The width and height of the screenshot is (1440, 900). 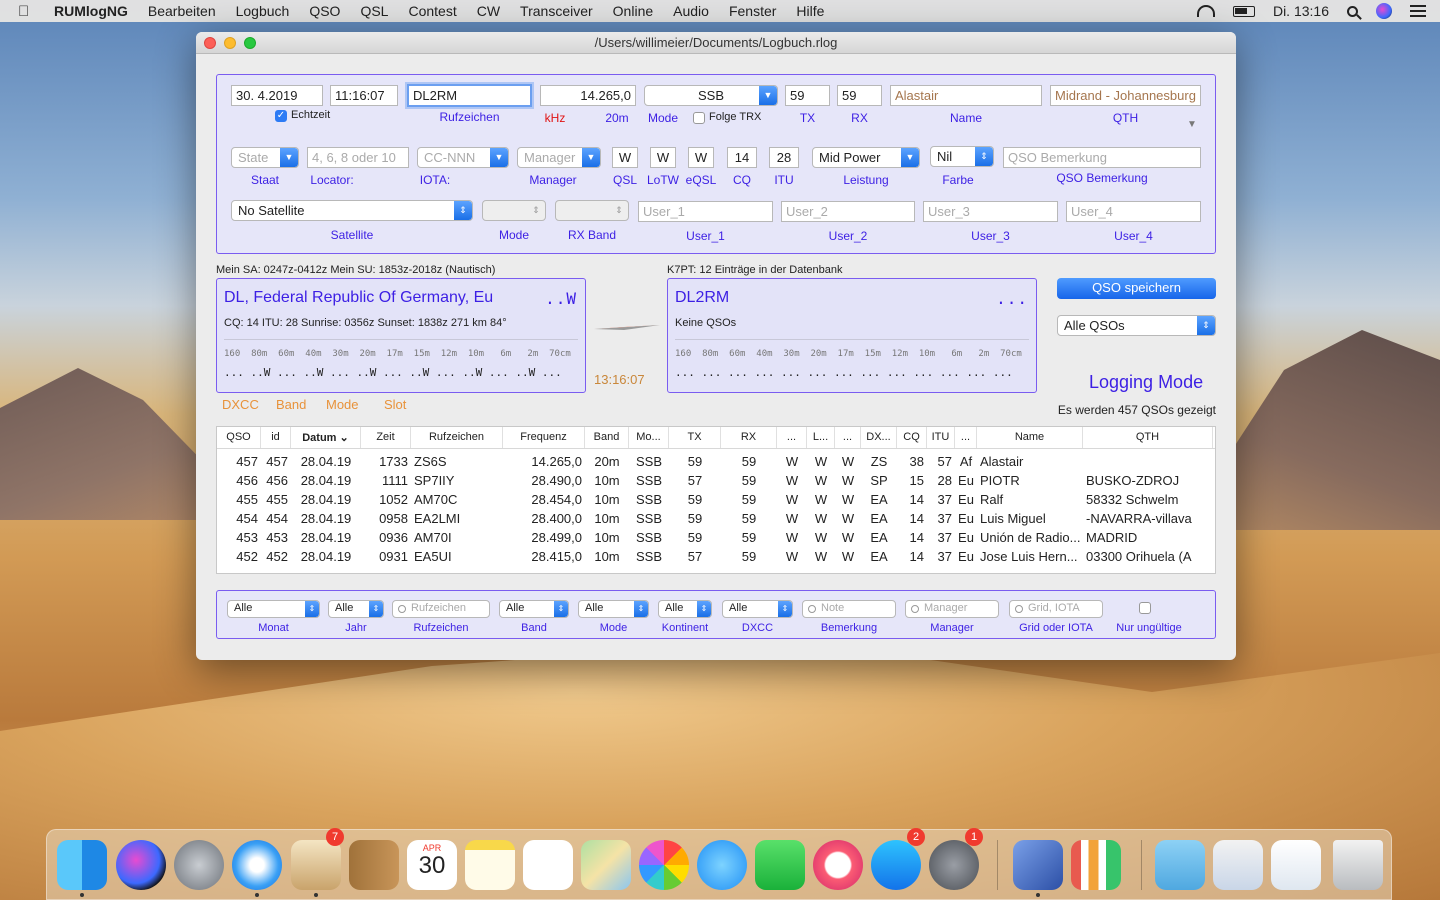 What do you see at coordinates (240, 404) in the screenshot?
I see `tab-dxcc: DXCC` at bounding box center [240, 404].